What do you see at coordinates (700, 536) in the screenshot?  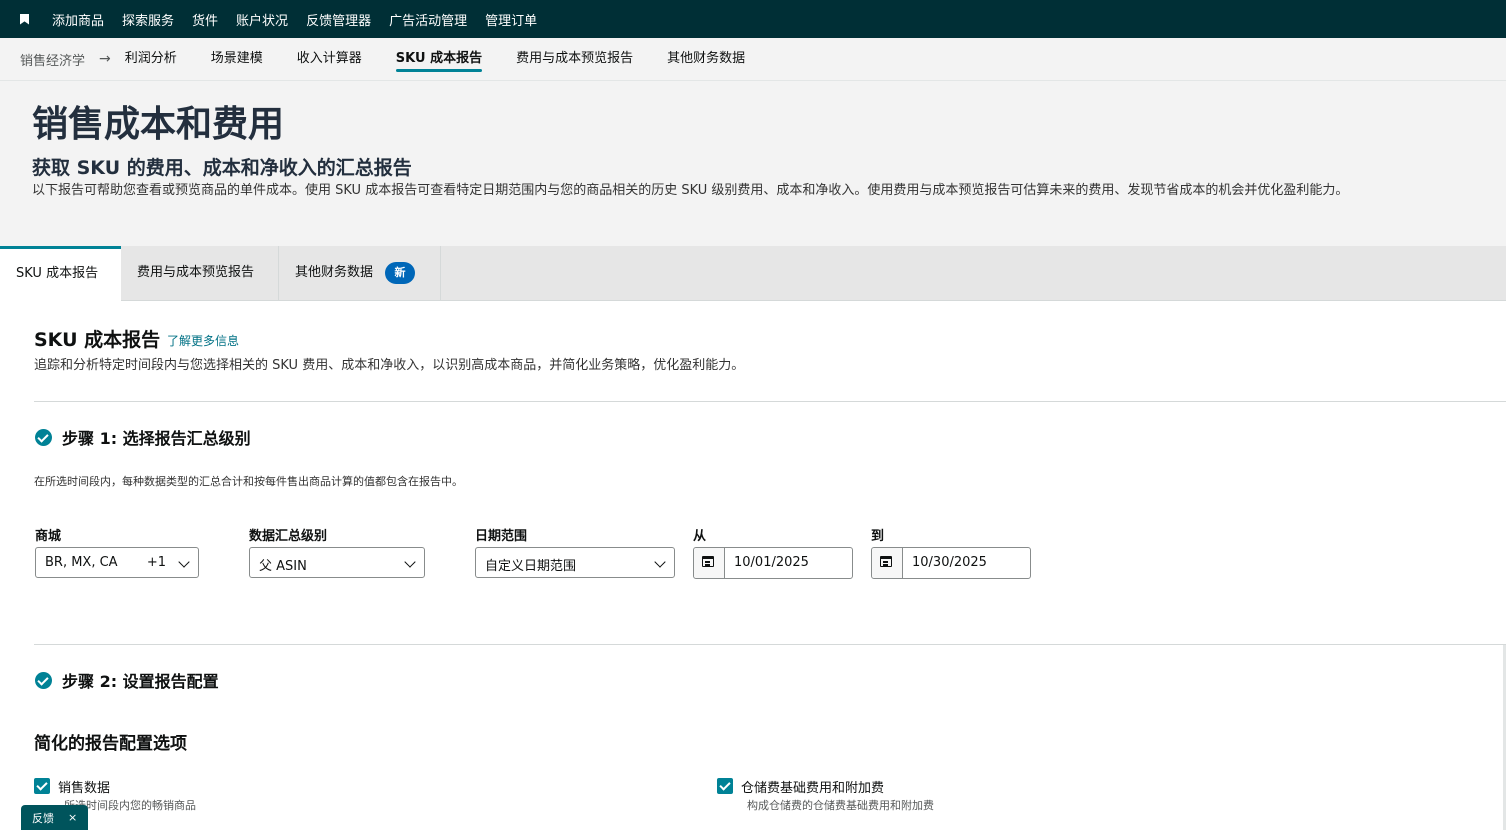 I see `from-label: 从` at bounding box center [700, 536].